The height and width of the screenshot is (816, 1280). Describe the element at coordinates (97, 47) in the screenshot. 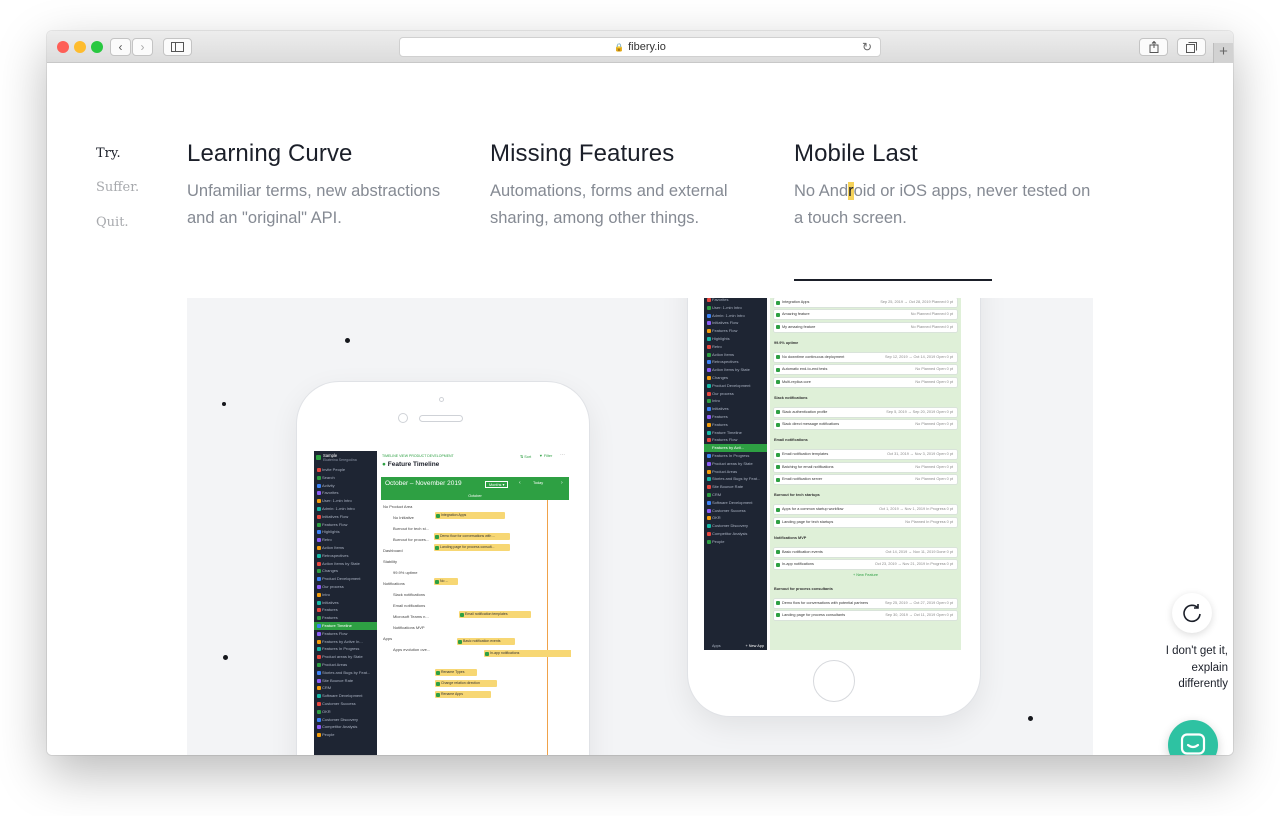

I see `zoom-window-button` at that location.